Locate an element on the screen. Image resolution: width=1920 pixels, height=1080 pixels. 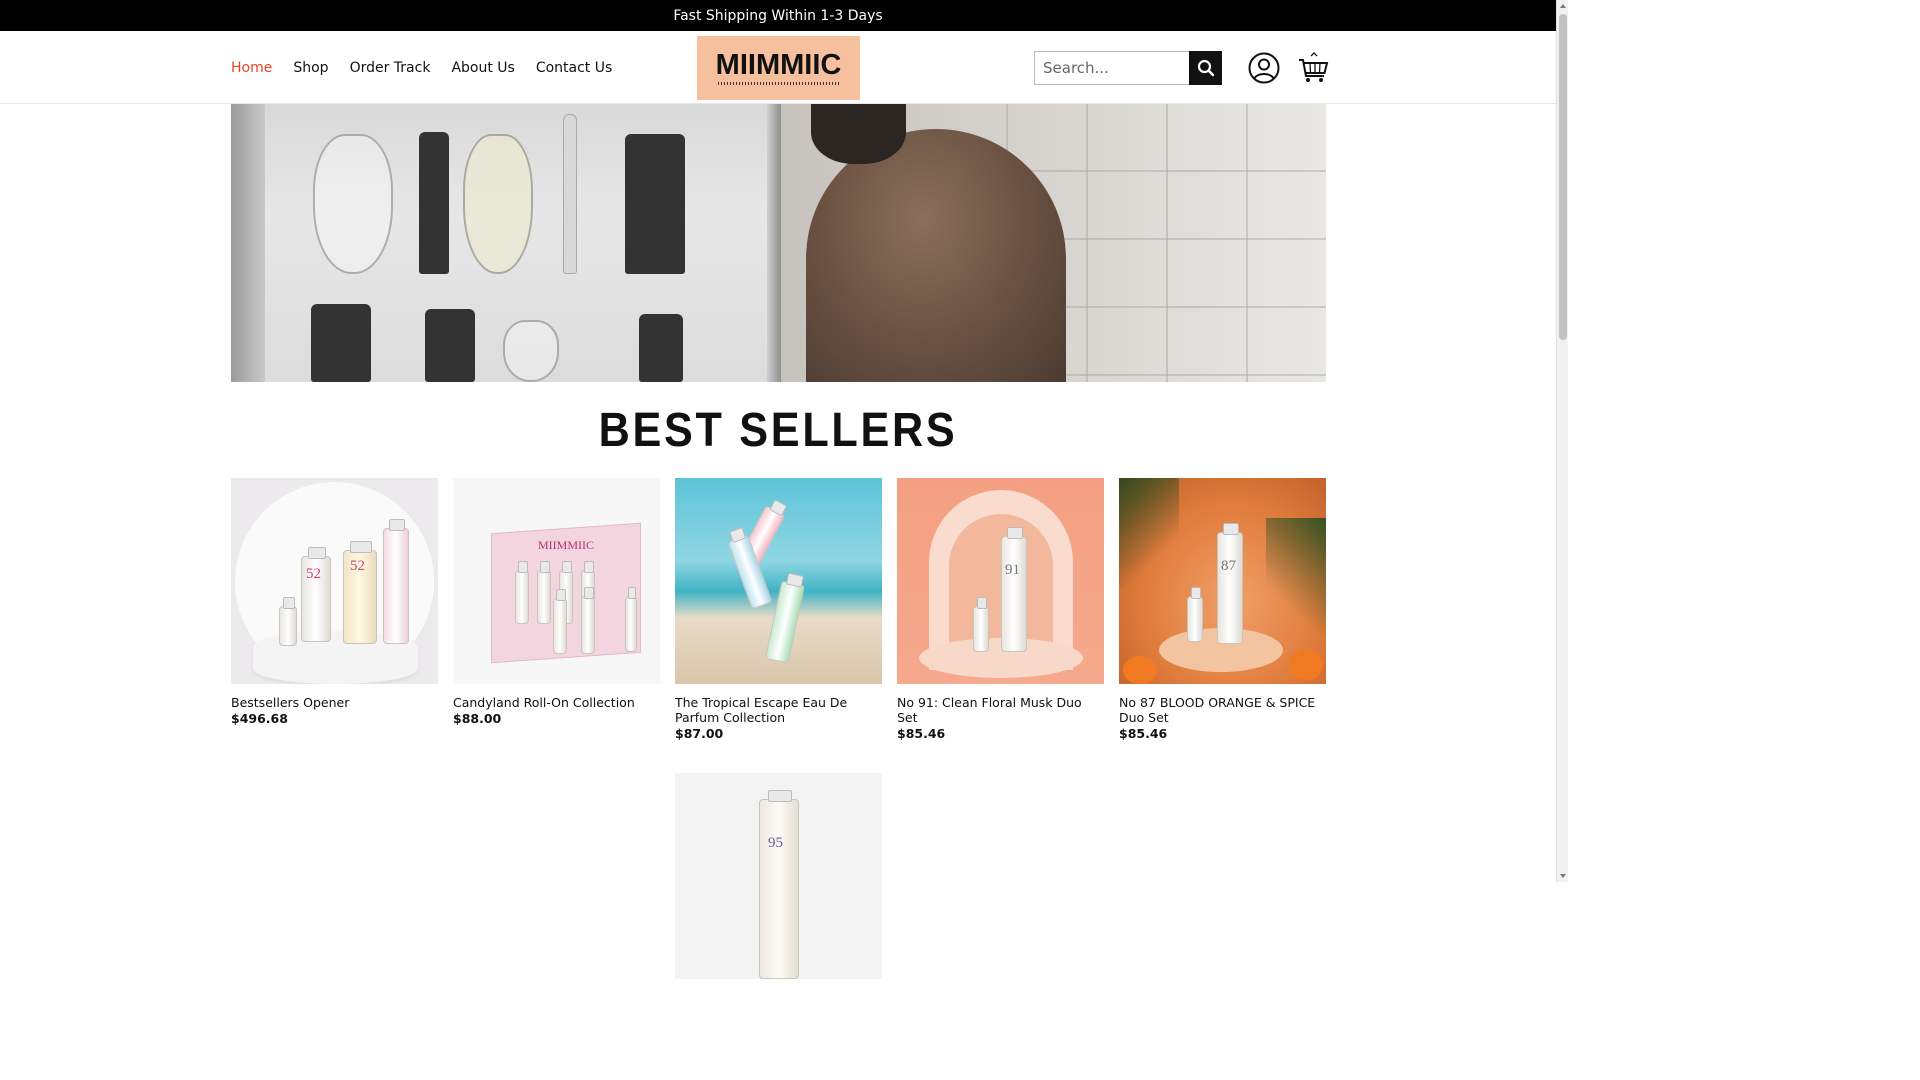
cart-icon is located at coordinates (1314, 67).